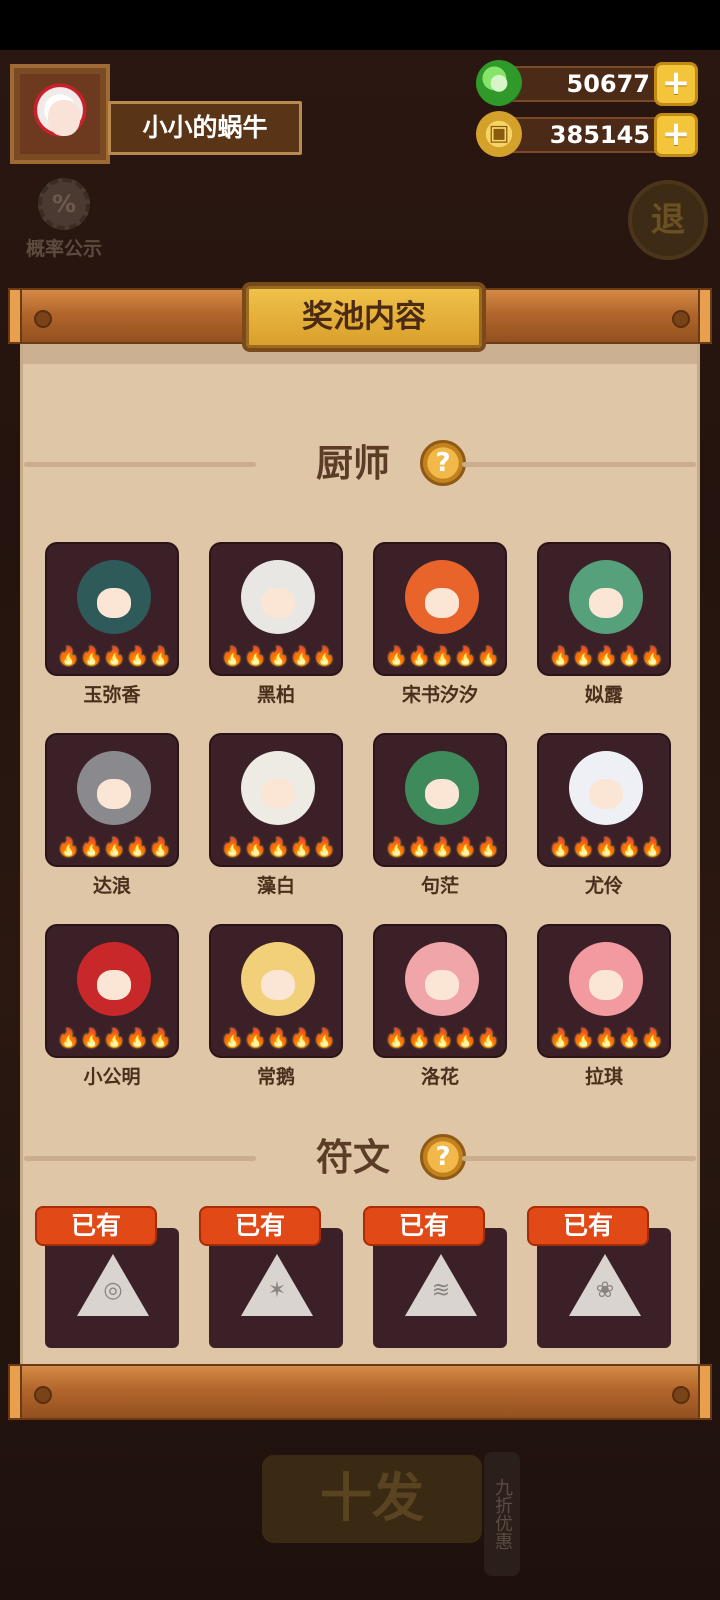  What do you see at coordinates (360, 25) in the screenshot?
I see `status-bar` at bounding box center [360, 25].